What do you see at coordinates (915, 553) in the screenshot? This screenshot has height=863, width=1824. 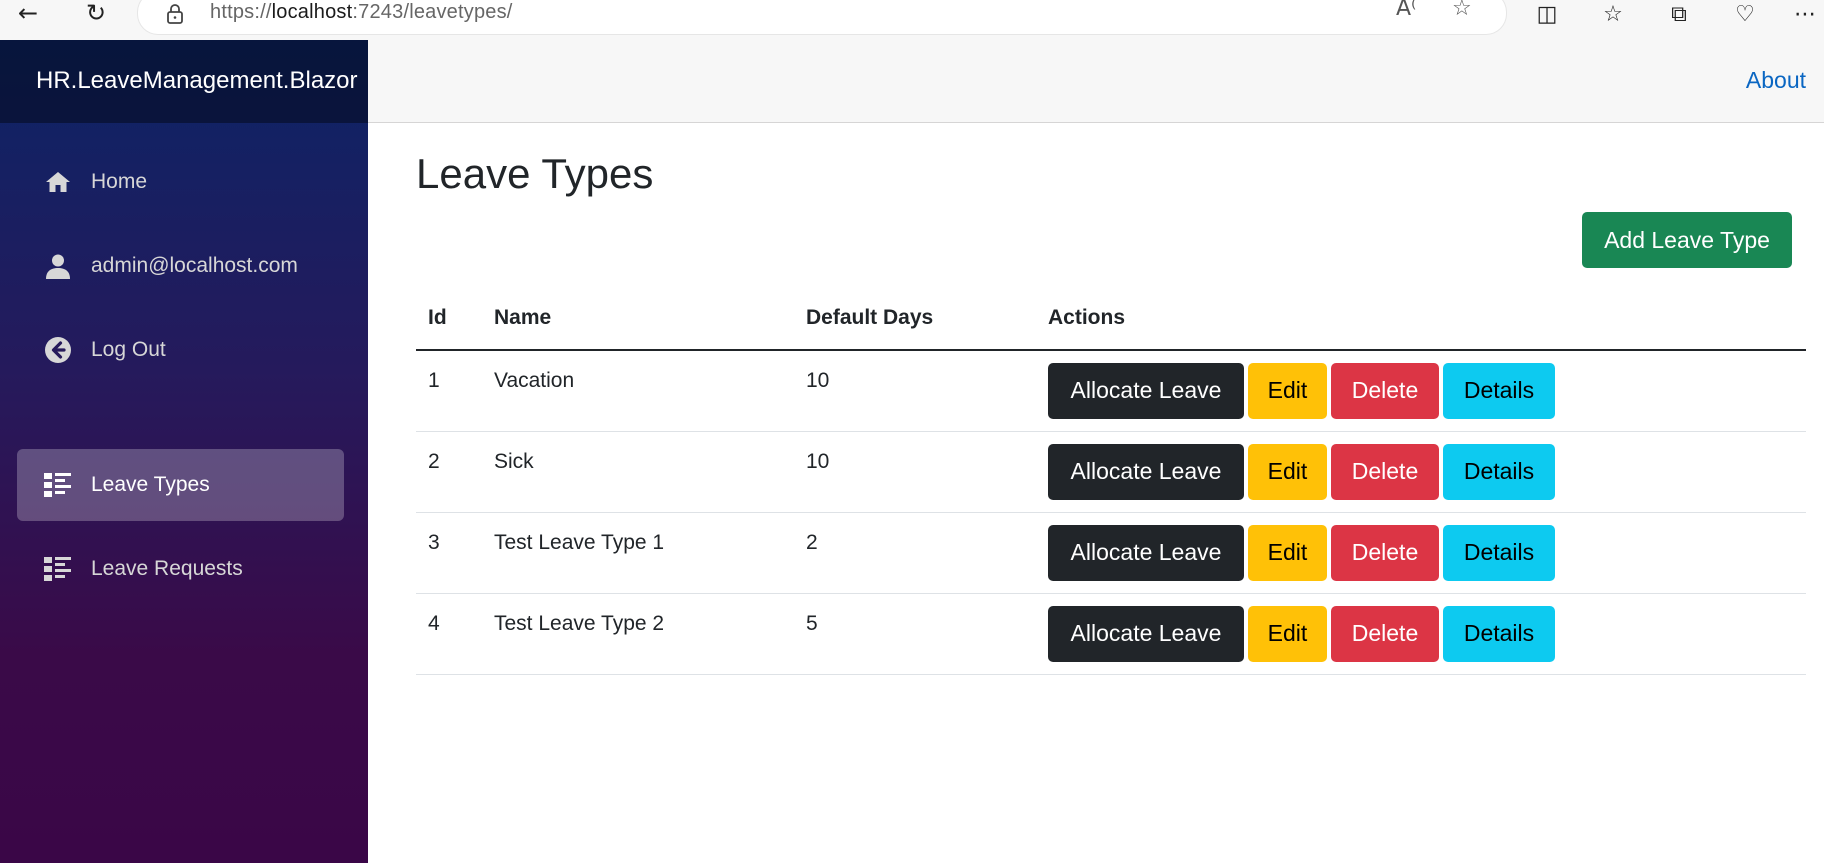 I see `cell-default-days: 2` at bounding box center [915, 553].